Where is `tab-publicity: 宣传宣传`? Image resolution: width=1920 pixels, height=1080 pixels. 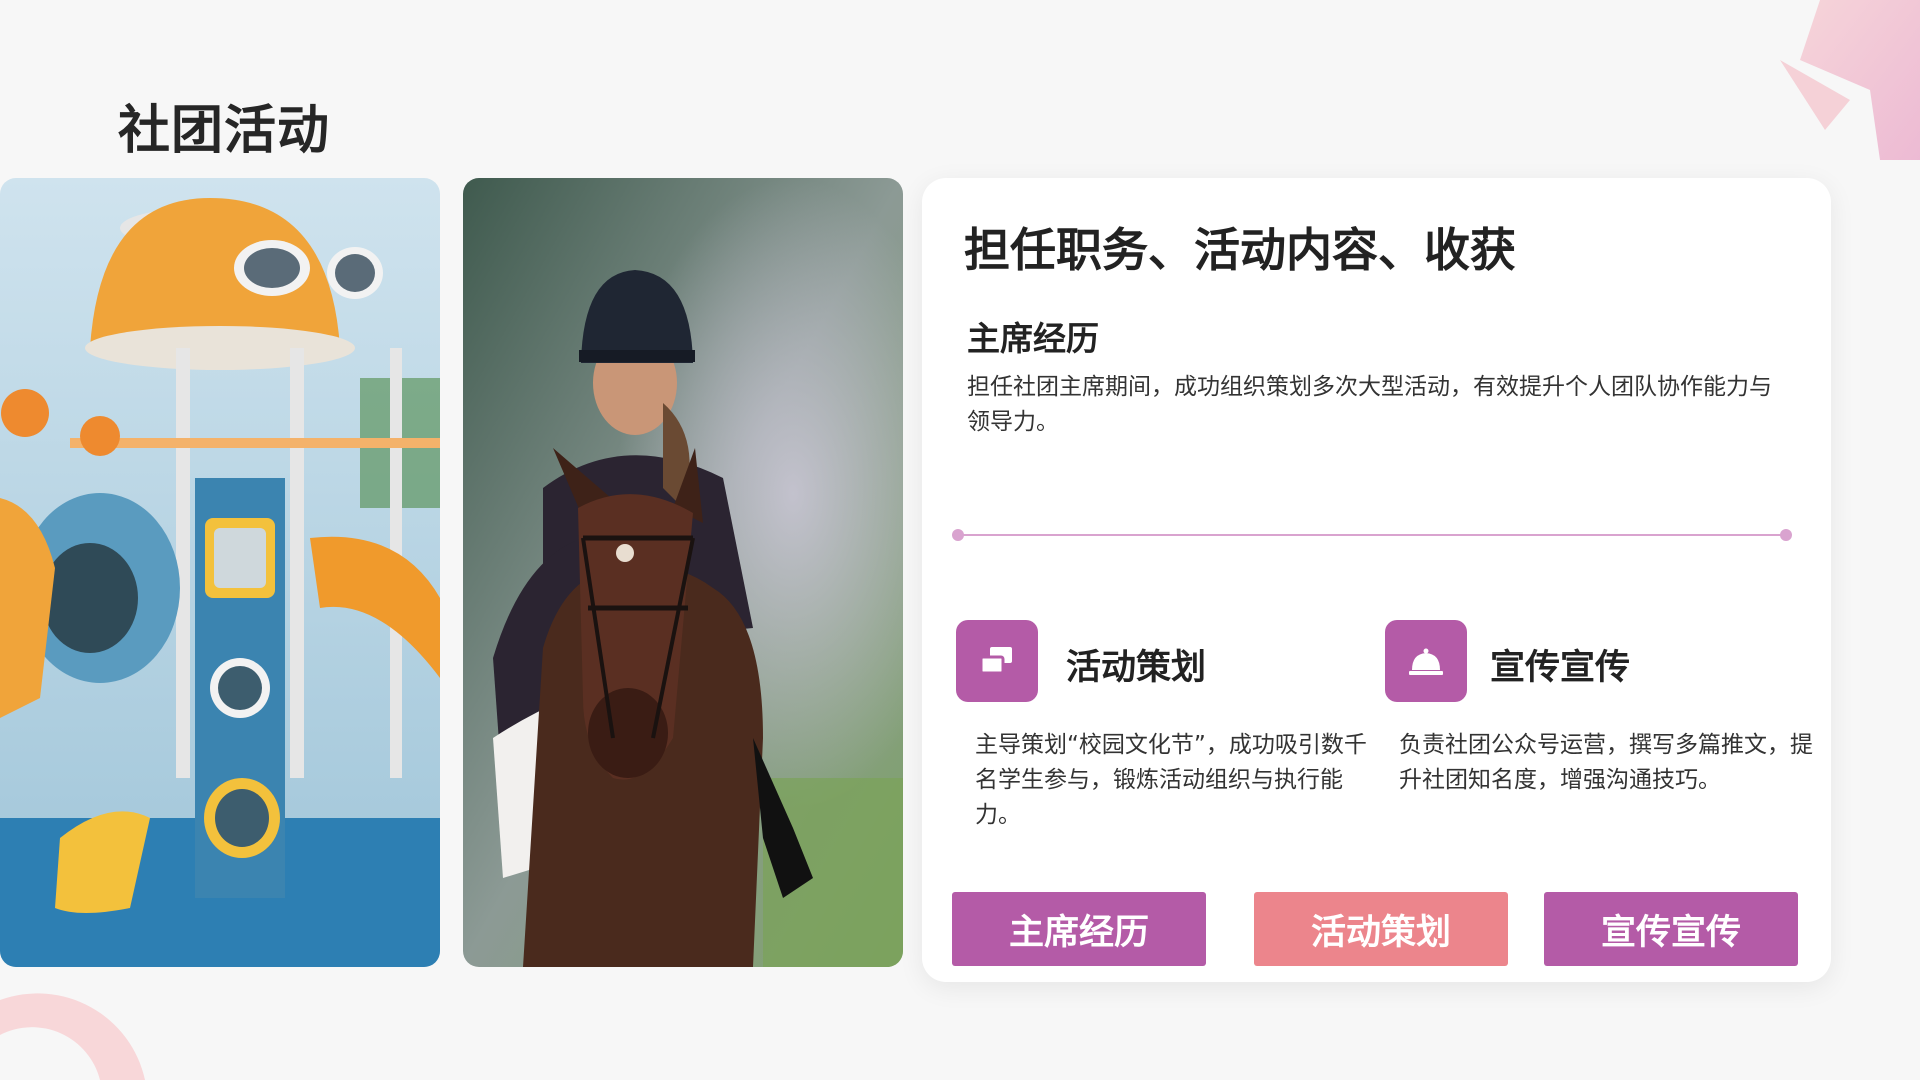 tab-publicity: 宣传宣传 is located at coordinates (1671, 929).